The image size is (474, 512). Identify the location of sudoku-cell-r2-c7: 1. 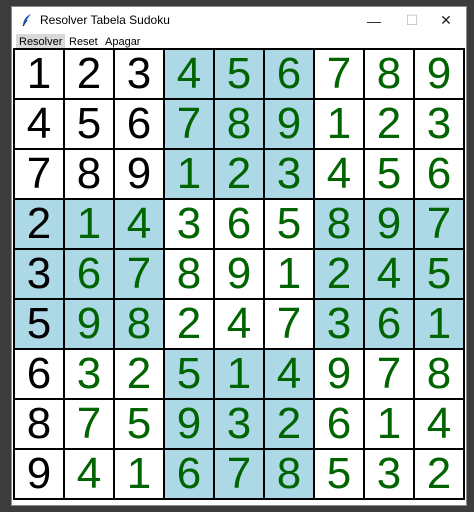
(339, 124).